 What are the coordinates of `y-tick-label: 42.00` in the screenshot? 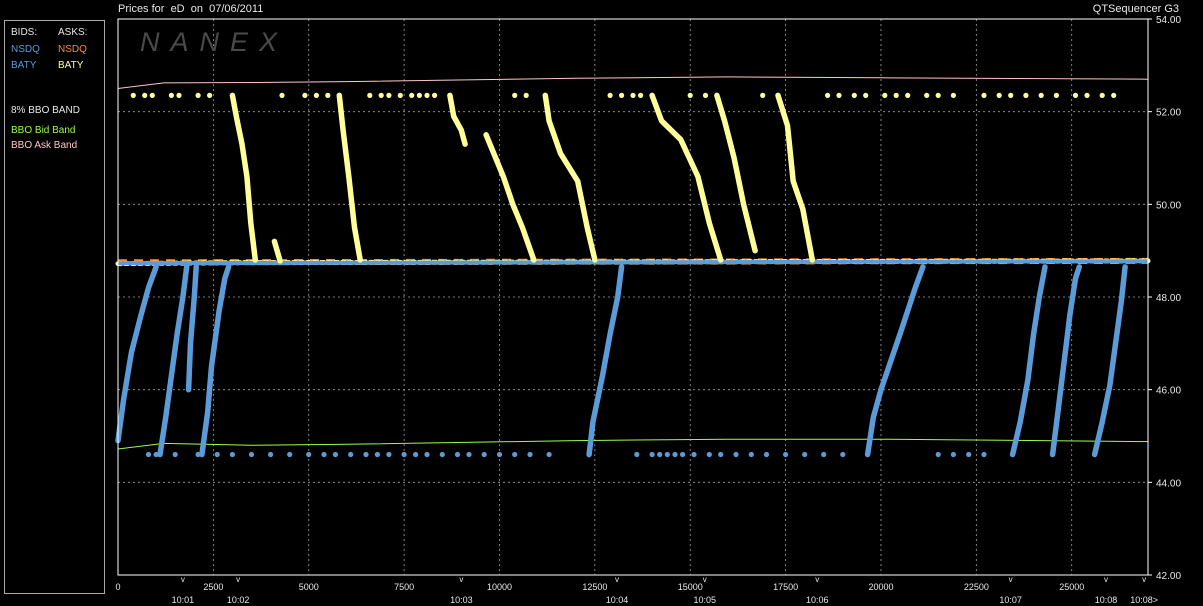 It's located at (1168, 576).